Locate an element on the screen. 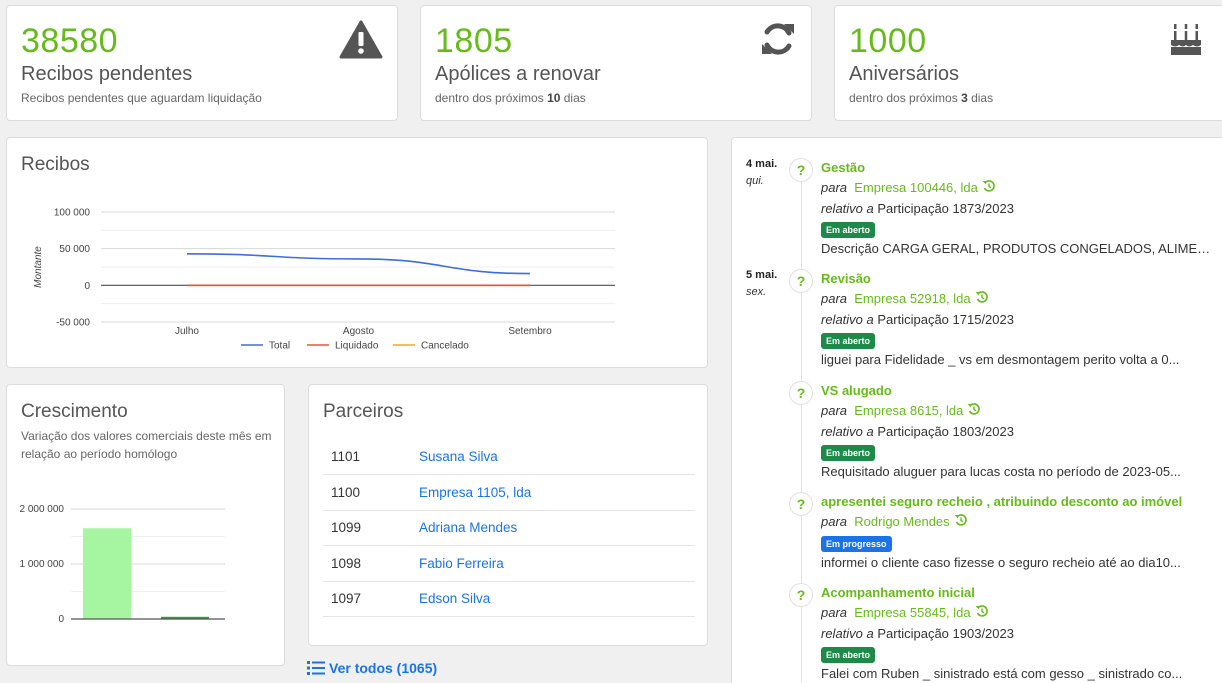  timeline-weekday: sex. is located at coordinates (756, 292).